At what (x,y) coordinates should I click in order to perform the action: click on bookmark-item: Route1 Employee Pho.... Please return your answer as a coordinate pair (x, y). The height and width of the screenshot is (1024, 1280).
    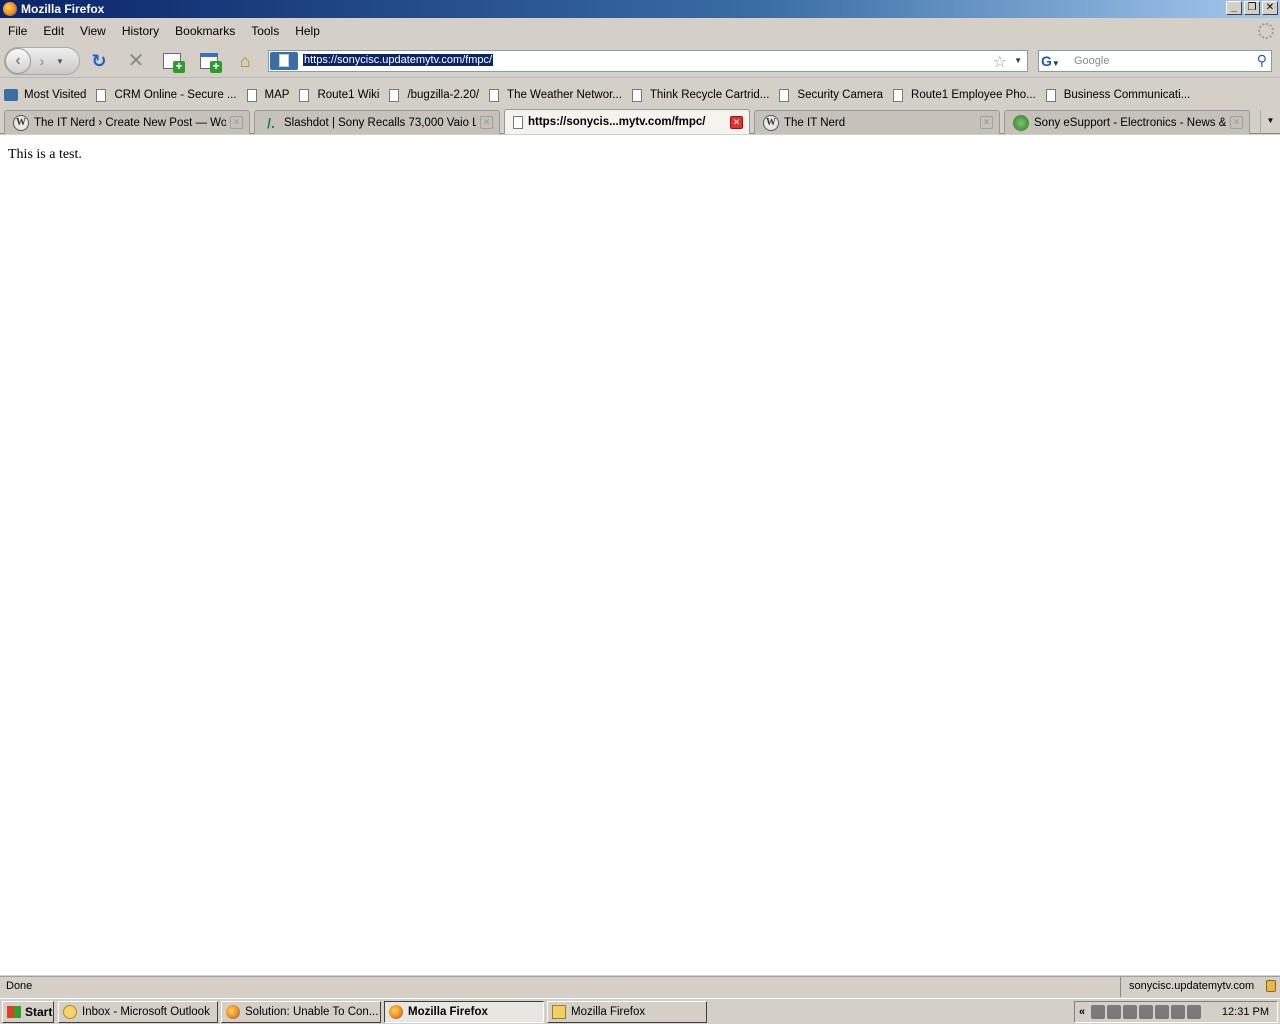
    Looking at the image, I should click on (965, 95).